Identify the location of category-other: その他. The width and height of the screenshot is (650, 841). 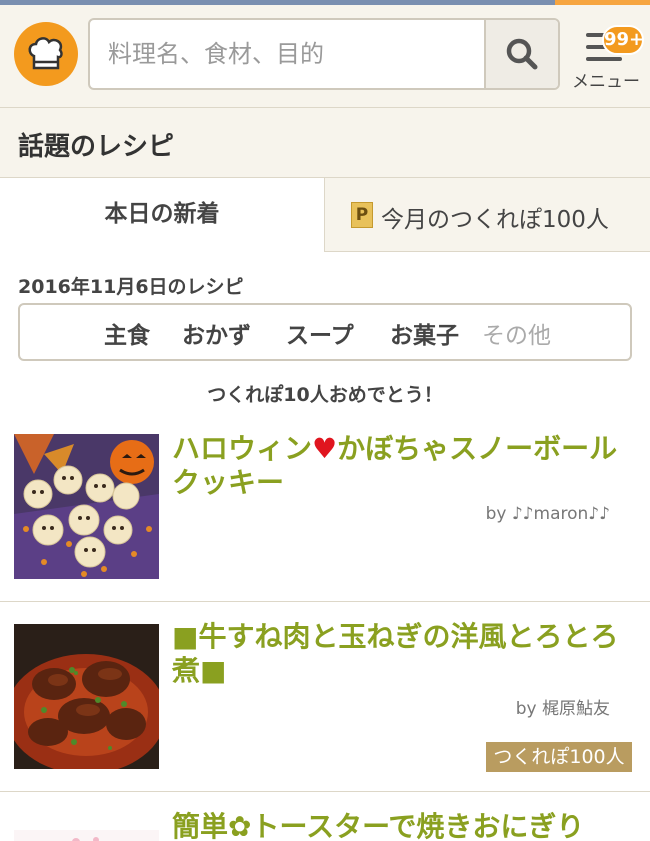
(516, 333).